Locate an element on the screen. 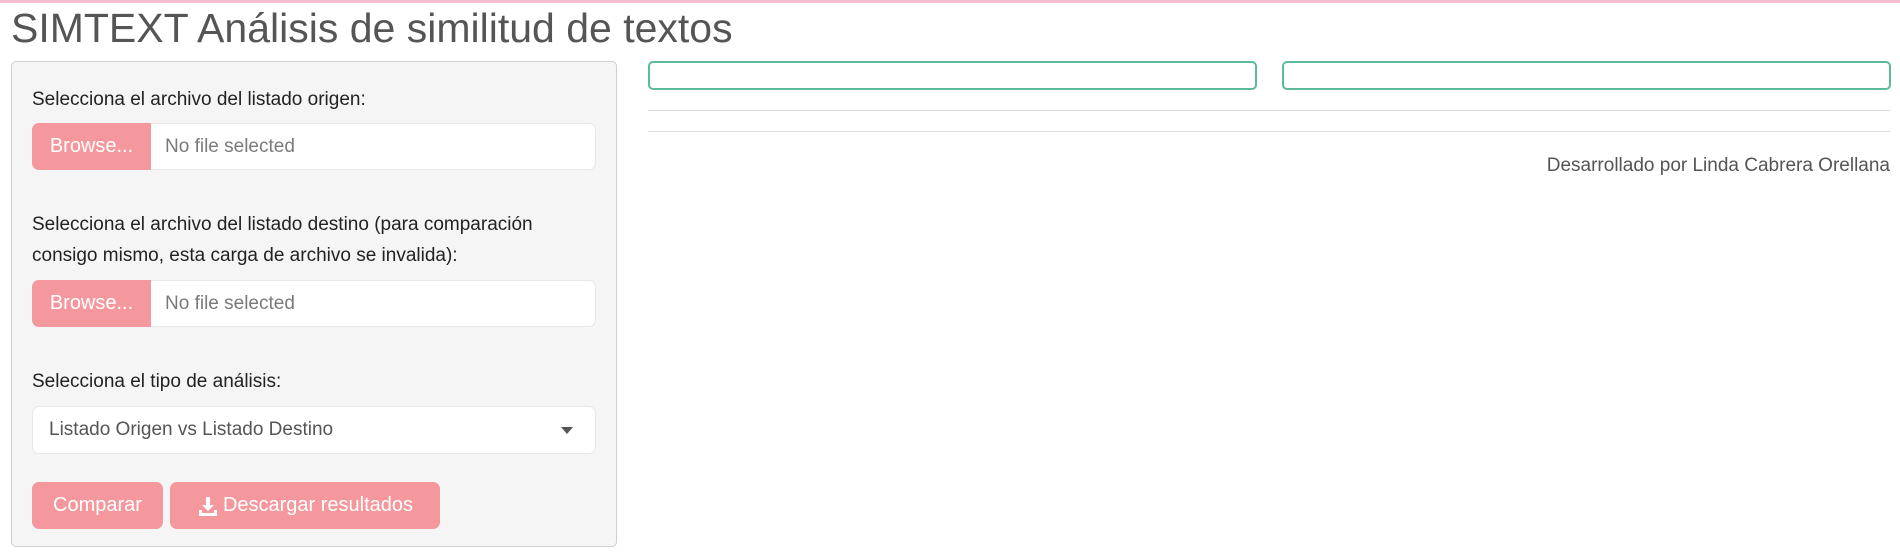 This screenshot has width=1900, height=556. download-results-button: Descargar resultados is located at coordinates (305, 505).